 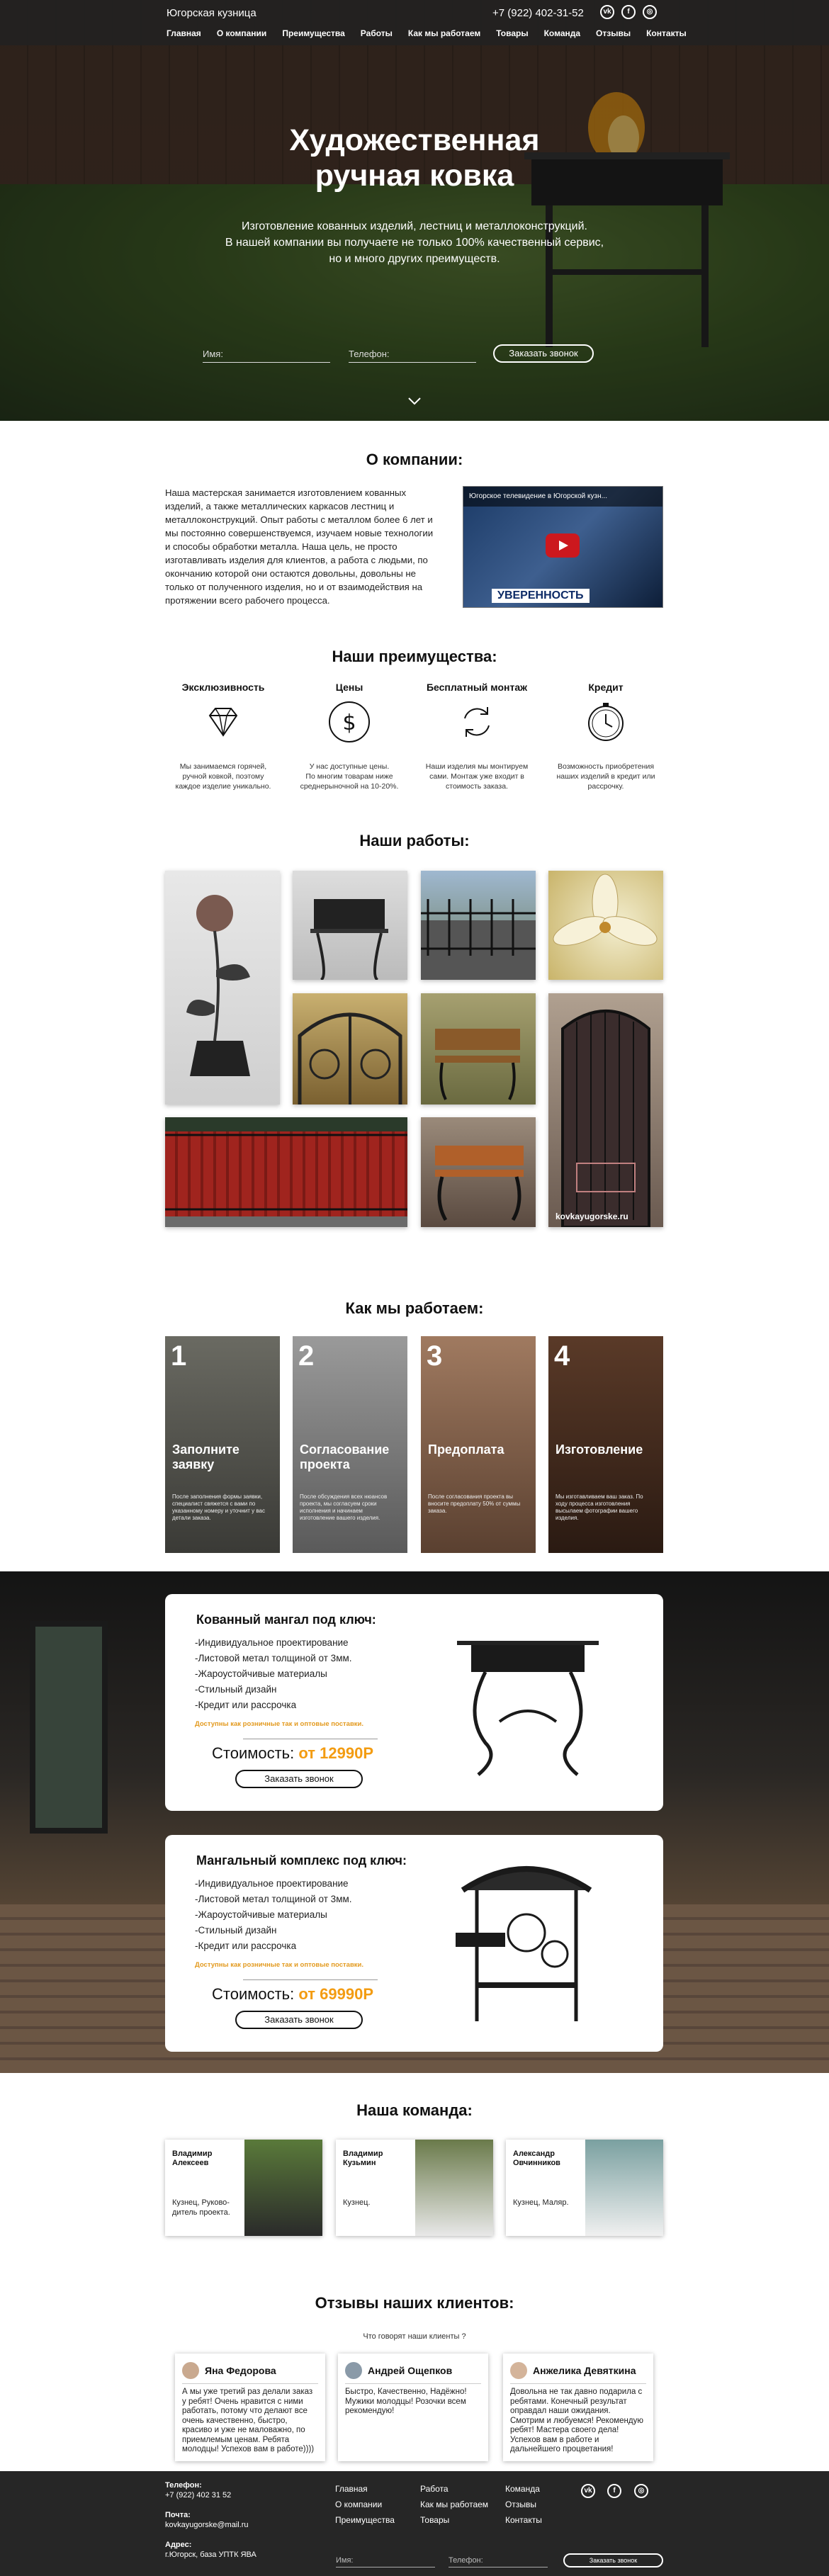 What do you see at coordinates (520, 2504) in the screenshot?
I see `footer-link-reviews: Отзывы` at bounding box center [520, 2504].